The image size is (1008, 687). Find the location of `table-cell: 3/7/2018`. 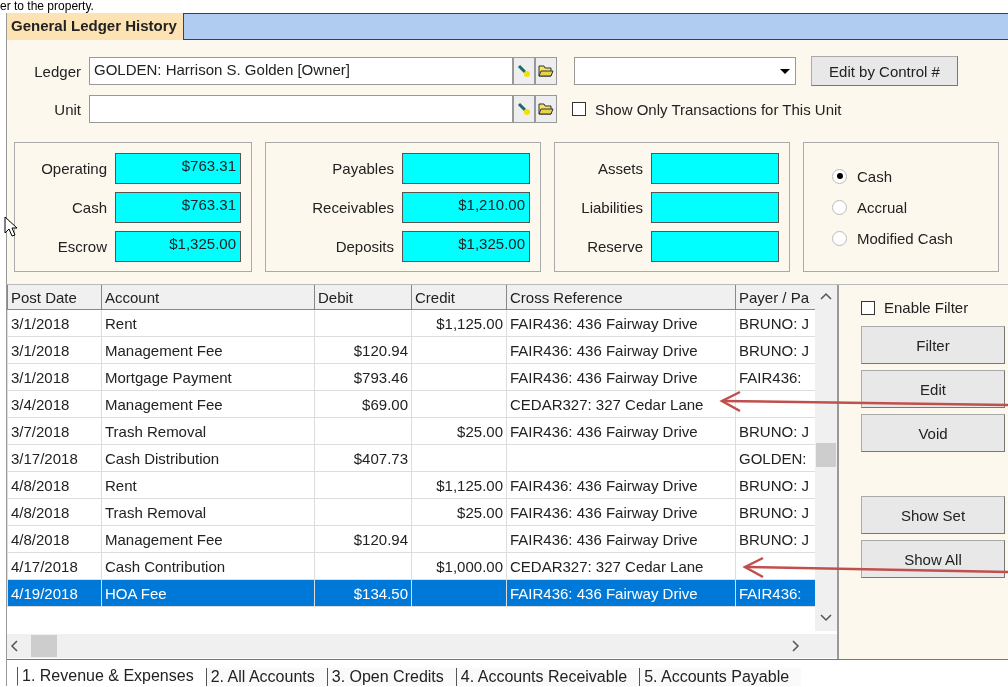

table-cell: 3/7/2018 is located at coordinates (54, 431).